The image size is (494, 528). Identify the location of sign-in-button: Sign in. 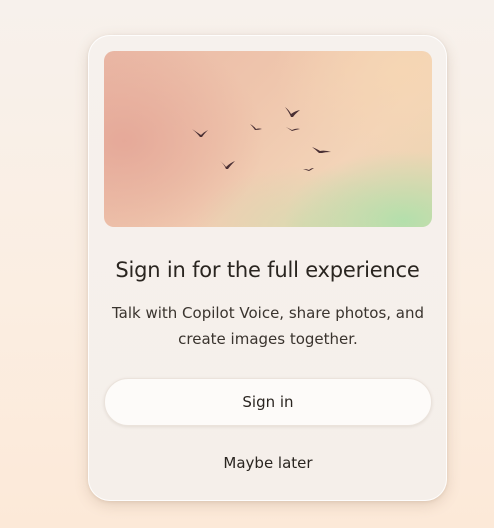
(268, 402).